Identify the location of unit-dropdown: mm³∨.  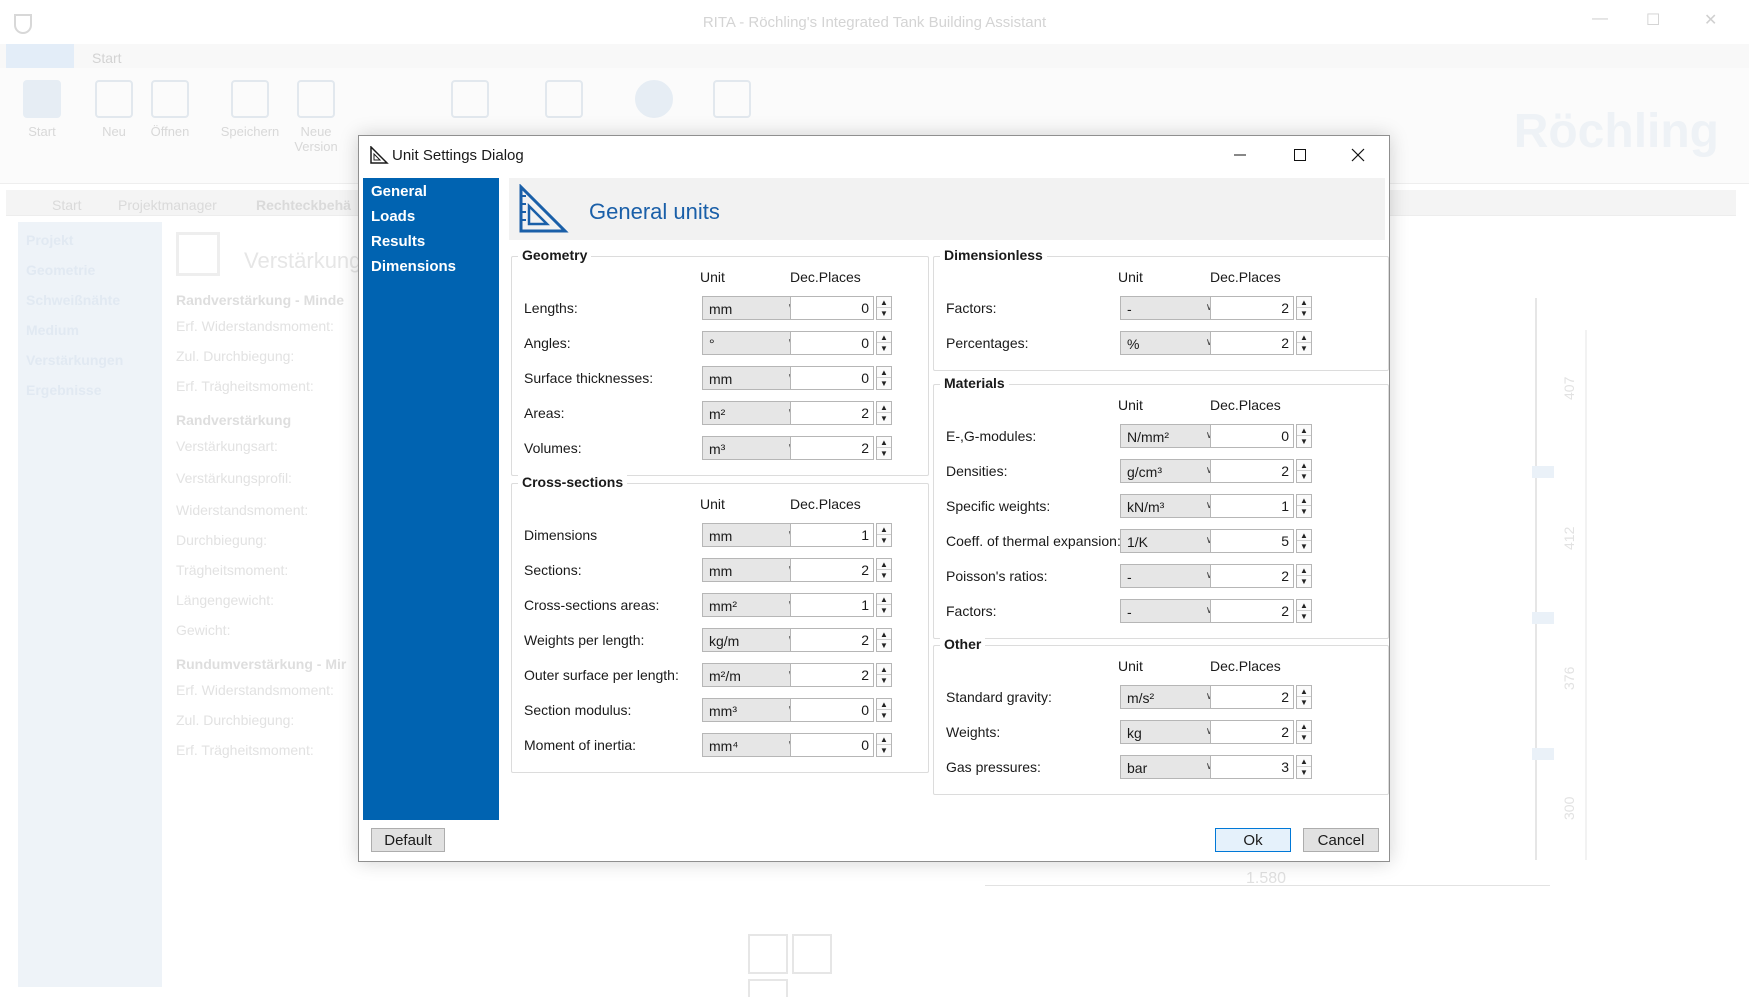
(752, 710).